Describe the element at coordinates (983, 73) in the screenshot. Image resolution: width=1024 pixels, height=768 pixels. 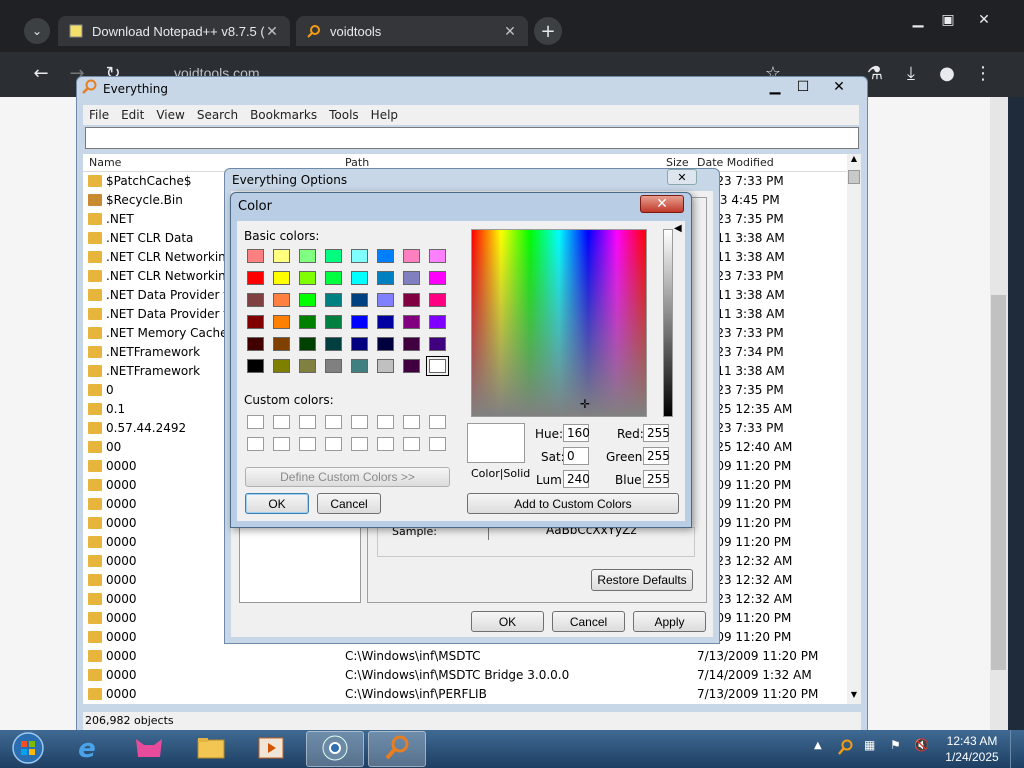
I see `menu-button: ⋮` at that location.